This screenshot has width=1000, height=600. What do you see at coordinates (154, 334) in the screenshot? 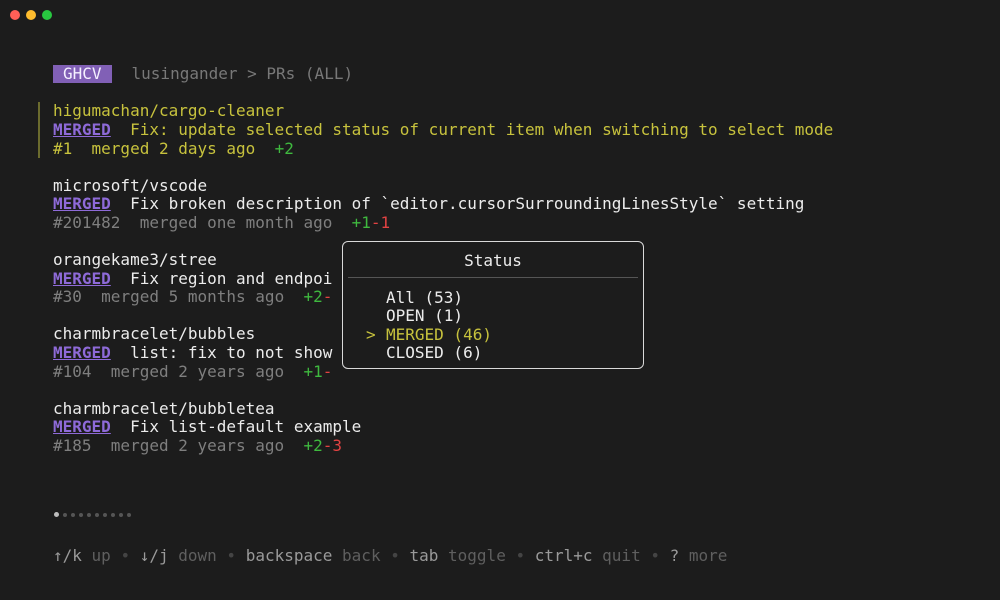
I see `pr-repo: charmbracelet/bubbles` at bounding box center [154, 334].